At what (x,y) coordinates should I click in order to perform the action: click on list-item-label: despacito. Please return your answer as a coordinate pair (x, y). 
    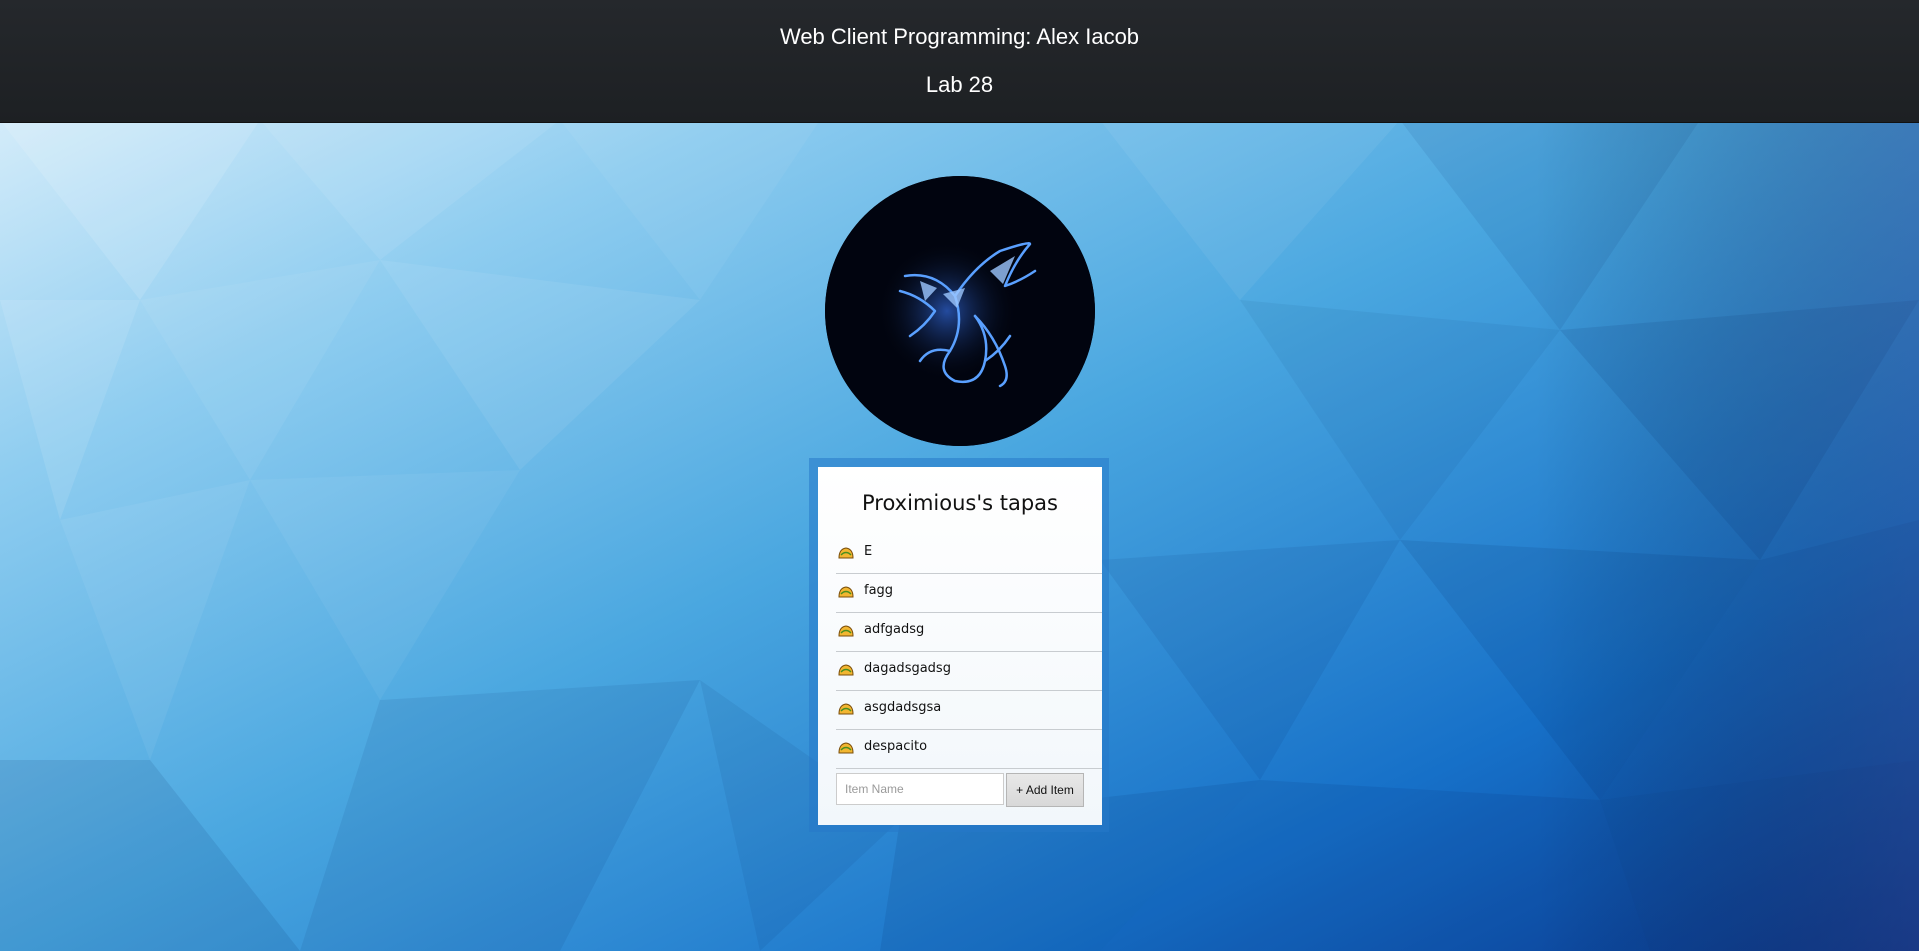
    Looking at the image, I should click on (896, 746).